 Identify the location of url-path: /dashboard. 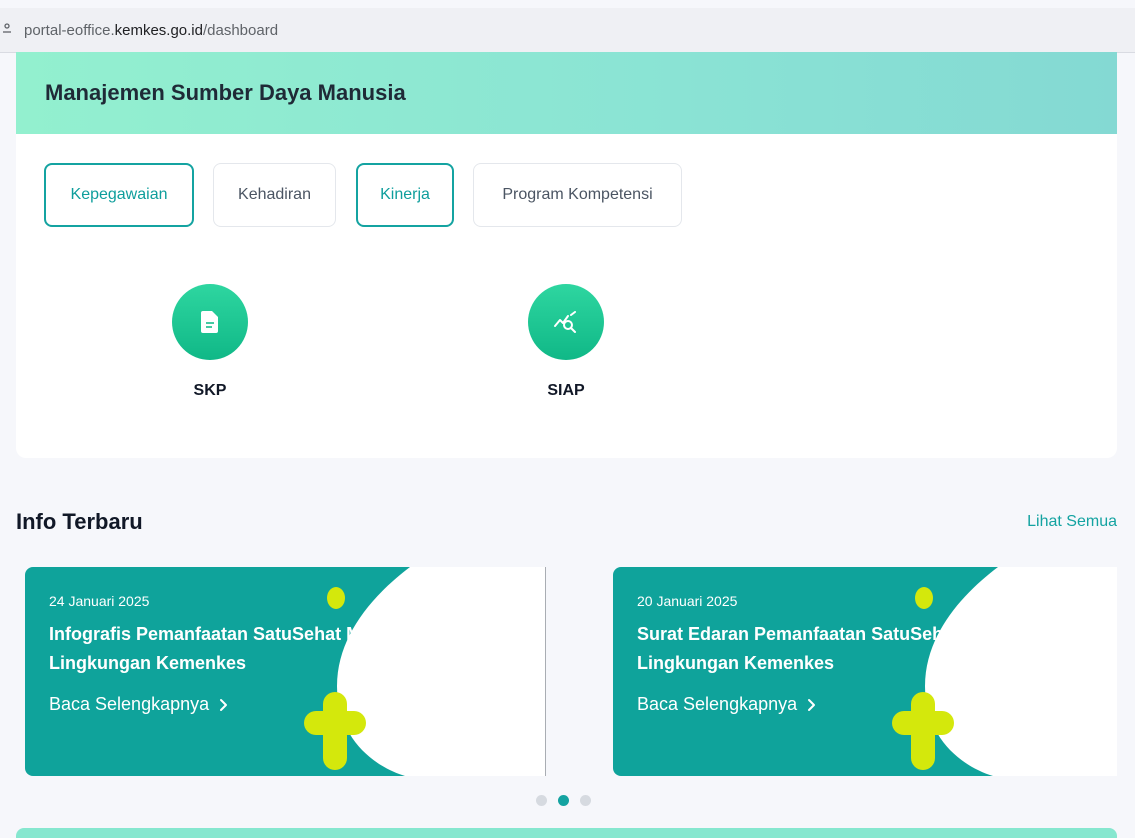
(240, 30).